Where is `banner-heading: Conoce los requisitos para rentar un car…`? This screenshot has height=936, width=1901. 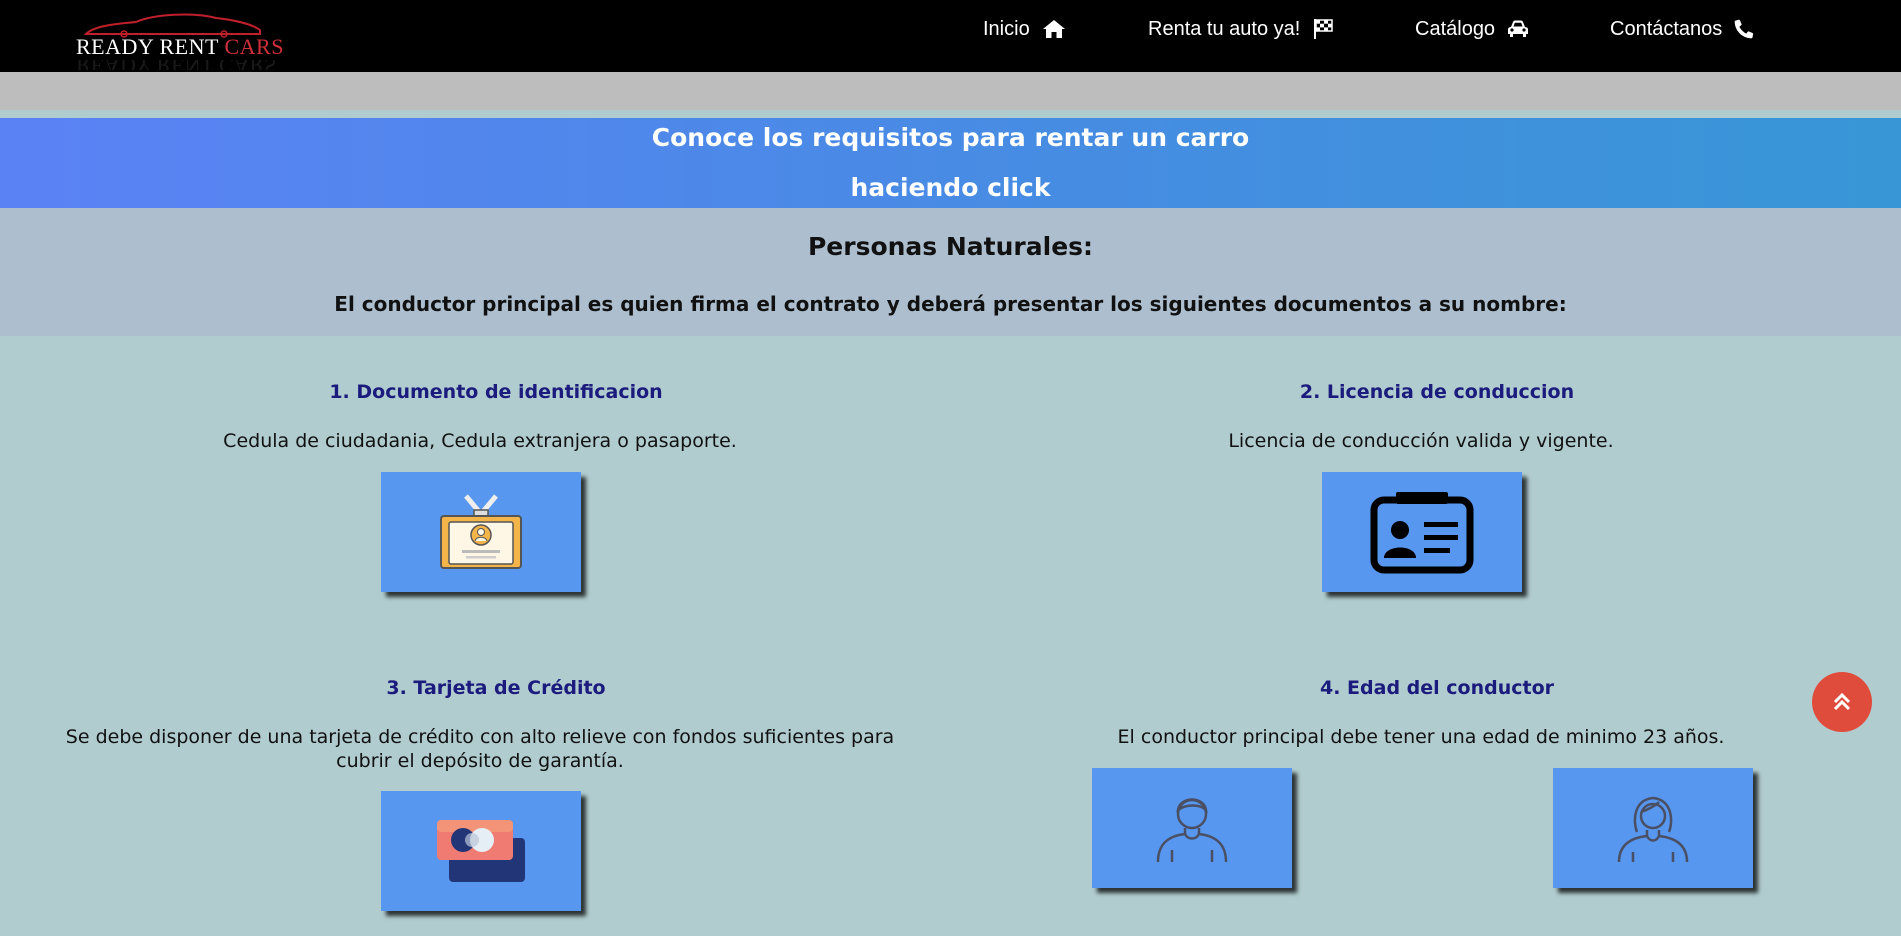
banner-heading: Conoce los requisitos para rentar un car… is located at coordinates (950, 137).